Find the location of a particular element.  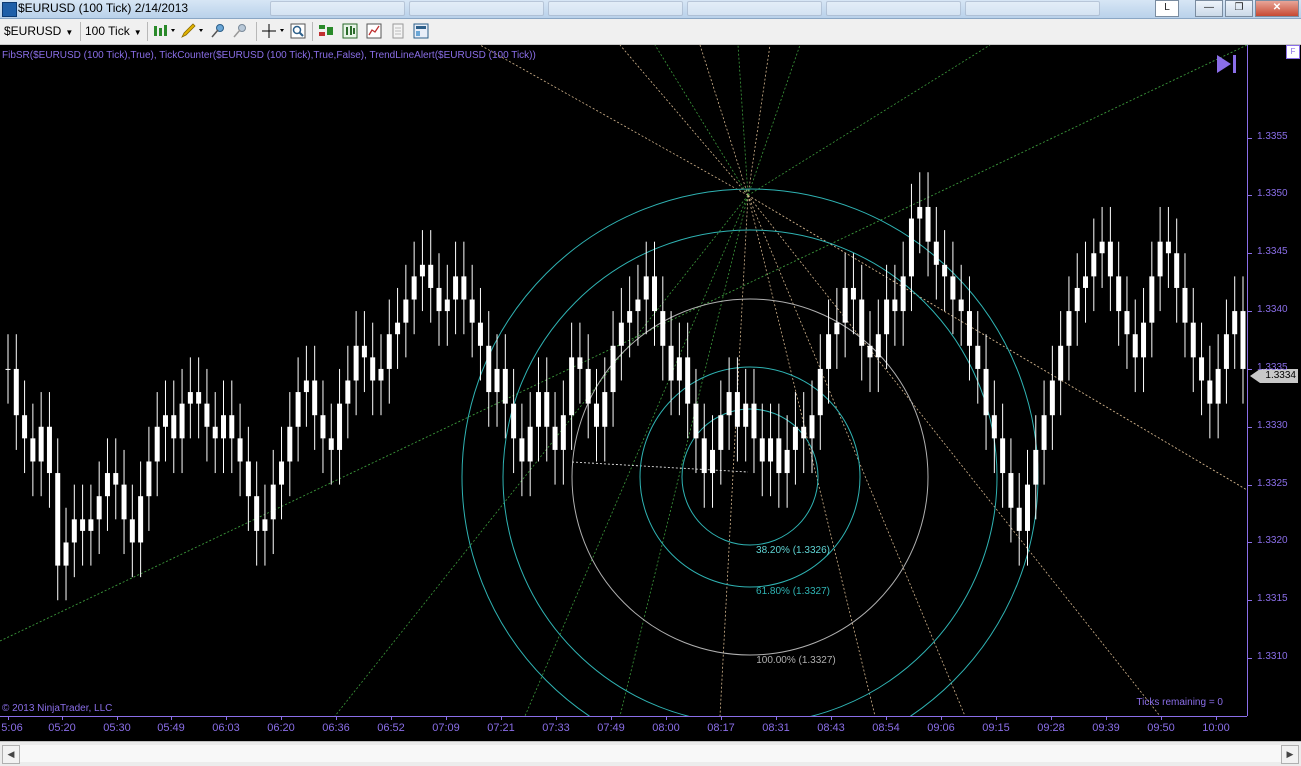

time-label: 08:00 is located at coordinates (666, 728).